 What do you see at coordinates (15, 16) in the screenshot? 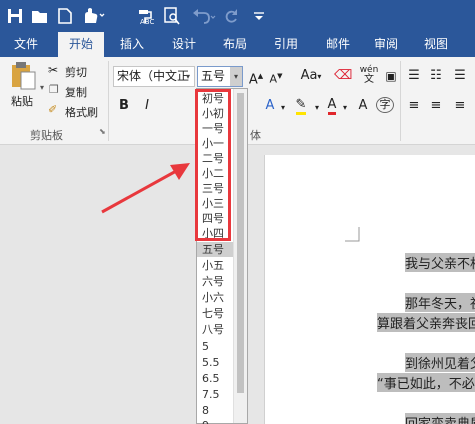
I see `save-icon` at bounding box center [15, 16].